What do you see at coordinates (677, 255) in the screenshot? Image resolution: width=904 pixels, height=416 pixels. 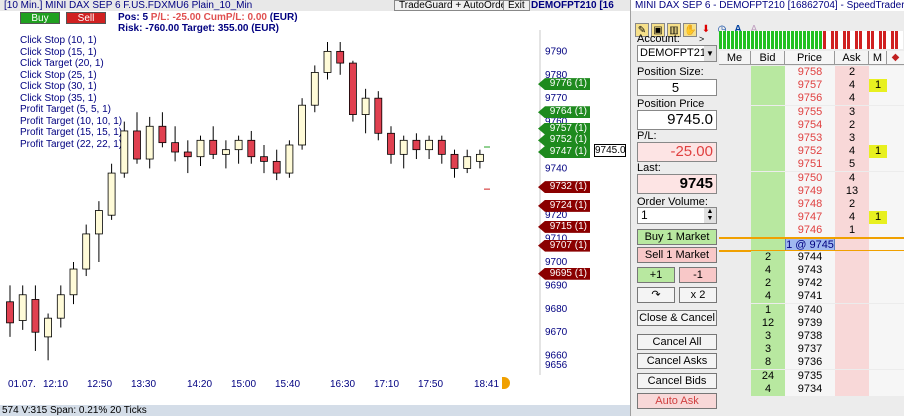 I see `sell-market-button: Sell 1 Market` at bounding box center [677, 255].